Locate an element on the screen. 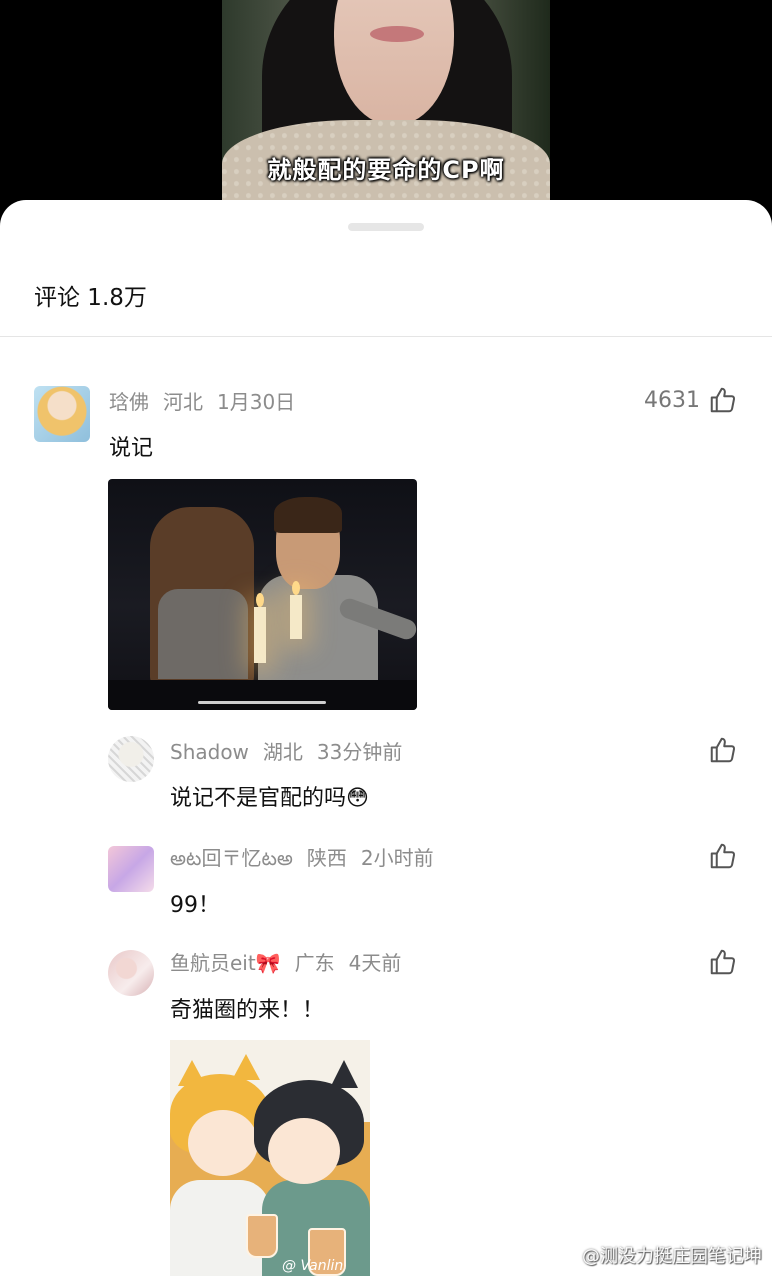  watermark: @测没力挺庄园笔记坤 is located at coordinates (672, 1256).